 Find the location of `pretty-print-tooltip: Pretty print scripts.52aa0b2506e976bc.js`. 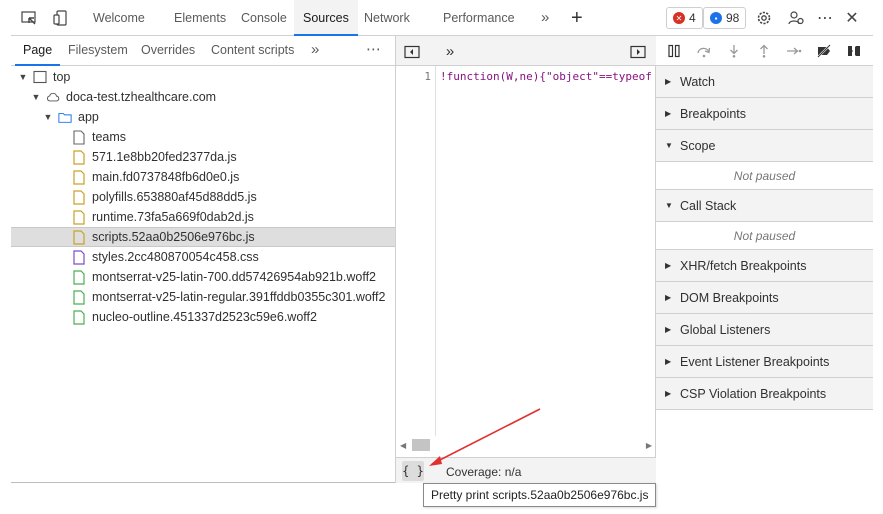

pretty-print-tooltip: Pretty print scripts.52aa0b2506e976bc.js is located at coordinates (540, 495).